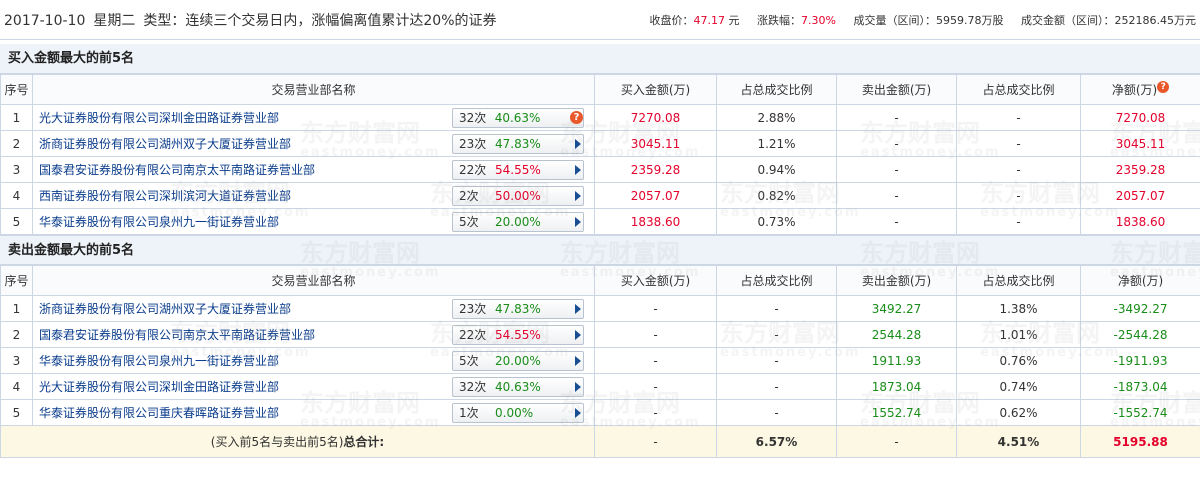 Image resolution: width=1200 pixels, height=492 pixels. Describe the element at coordinates (600, 250) in the screenshot. I see `sell-section-title: 卖出金额最大的前5名` at that location.